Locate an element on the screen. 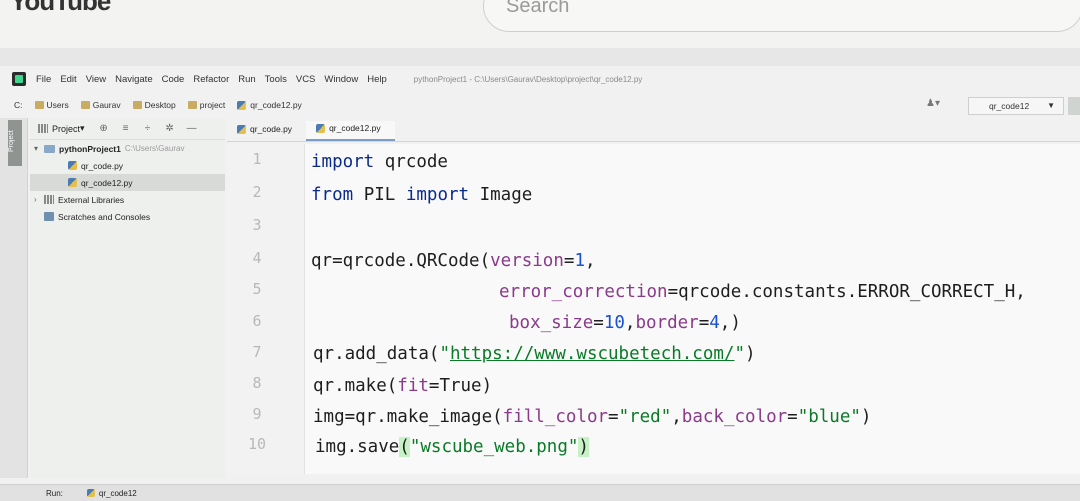 The image size is (1080, 501). code-text: =qrcode.constants.ERROR_CORRECT_H, is located at coordinates (846, 292).